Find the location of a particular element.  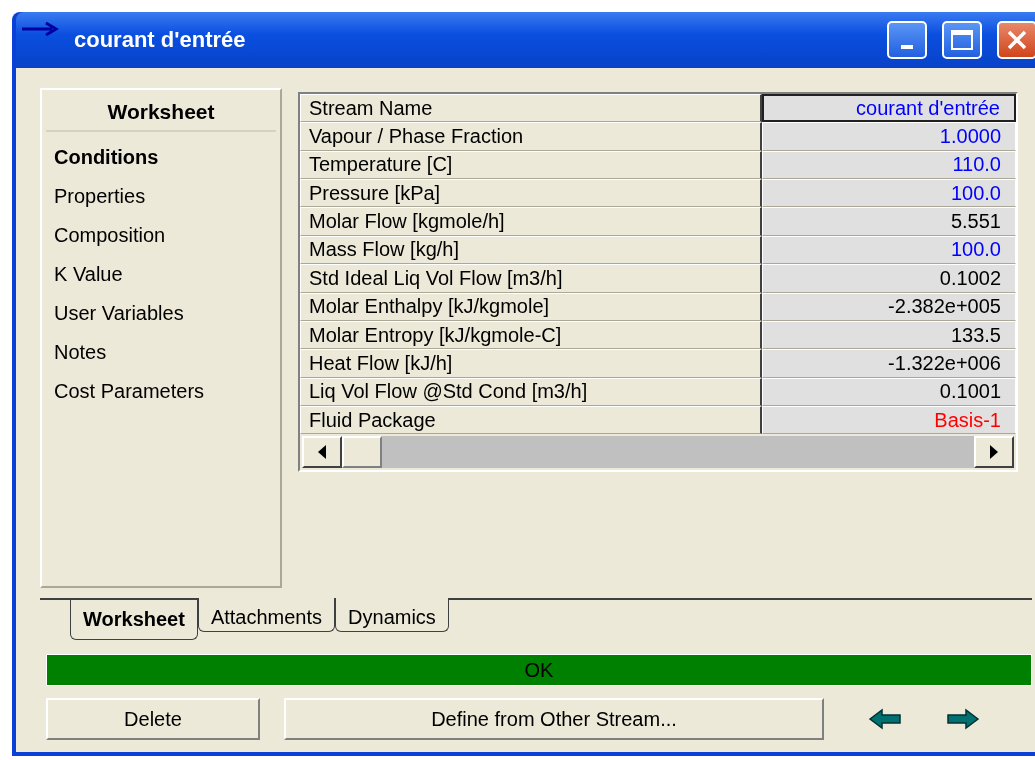

property-value-cell: 133.5 is located at coordinates (889, 335).